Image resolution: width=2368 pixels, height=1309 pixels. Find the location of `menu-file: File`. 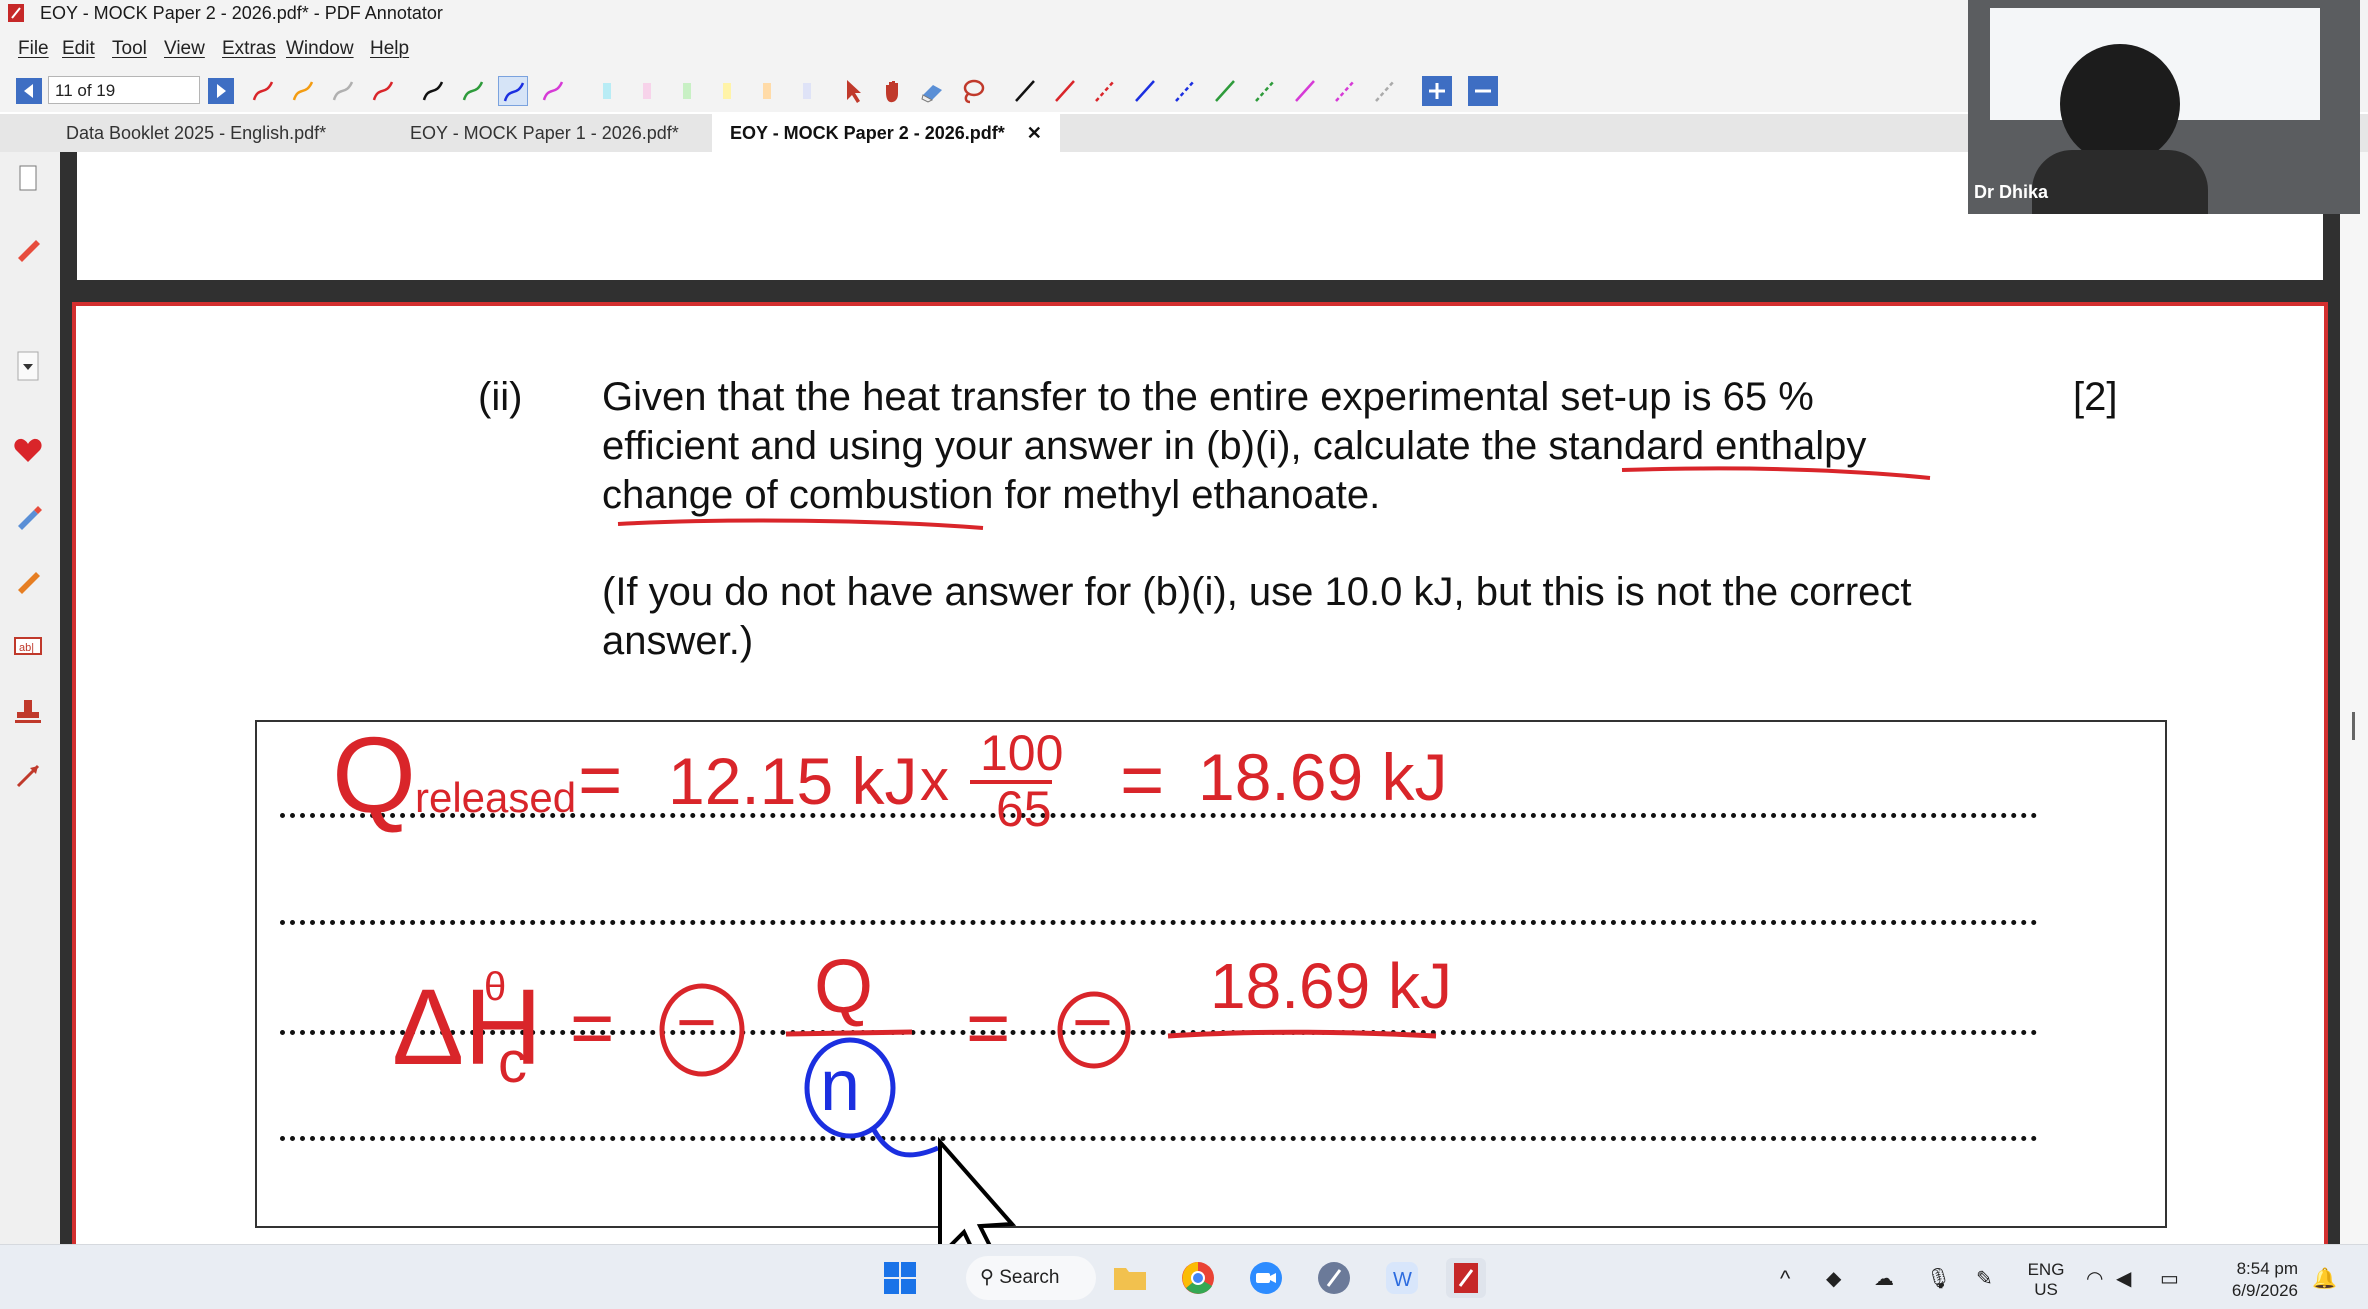

menu-file: File is located at coordinates (33, 49).